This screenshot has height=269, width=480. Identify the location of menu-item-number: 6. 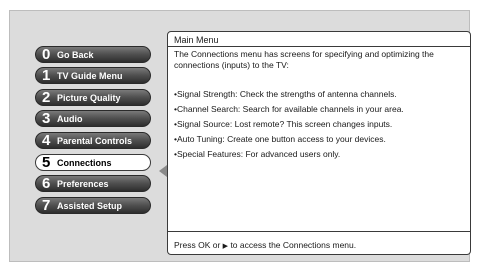
(46, 183).